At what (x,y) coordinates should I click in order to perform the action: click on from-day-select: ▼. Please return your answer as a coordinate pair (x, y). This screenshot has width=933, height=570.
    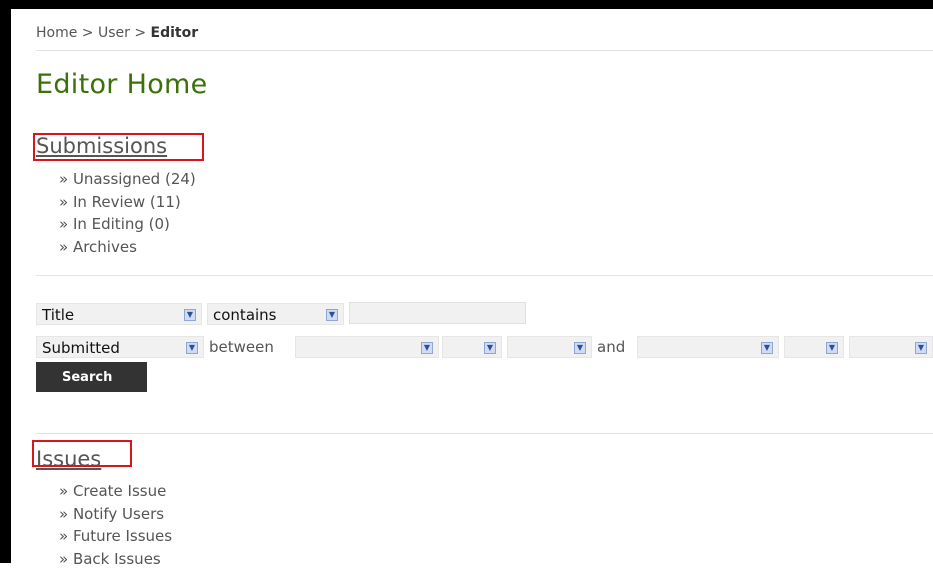
    Looking at the image, I should click on (472, 347).